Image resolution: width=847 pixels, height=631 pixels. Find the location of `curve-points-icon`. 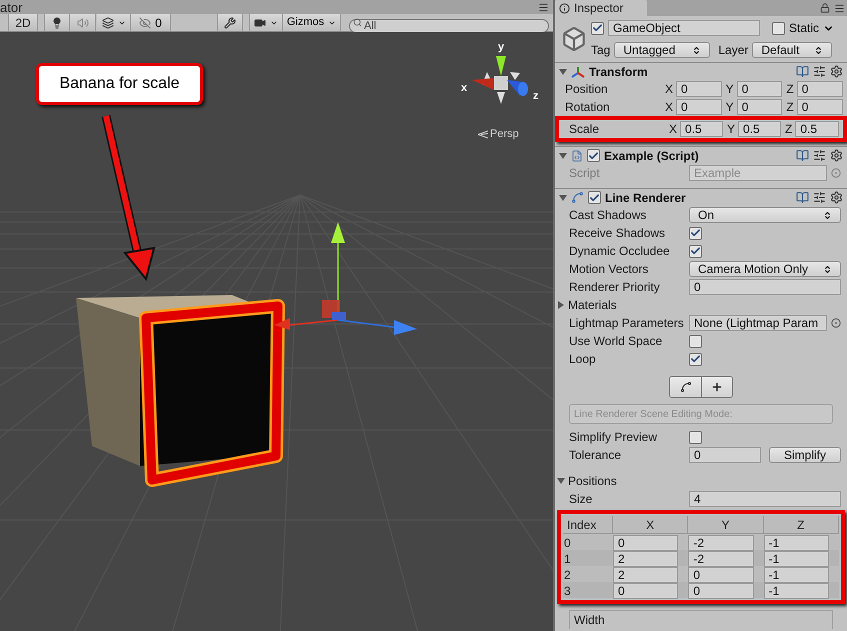

curve-points-icon is located at coordinates (686, 387).